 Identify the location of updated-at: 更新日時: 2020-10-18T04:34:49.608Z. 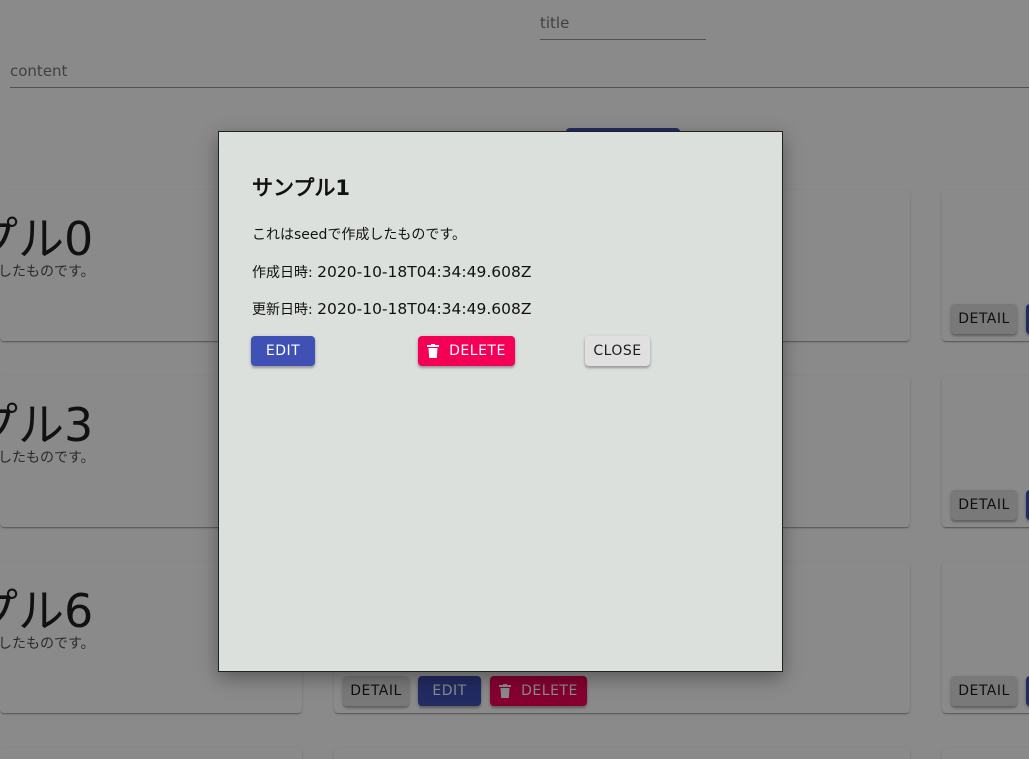
(391, 309).